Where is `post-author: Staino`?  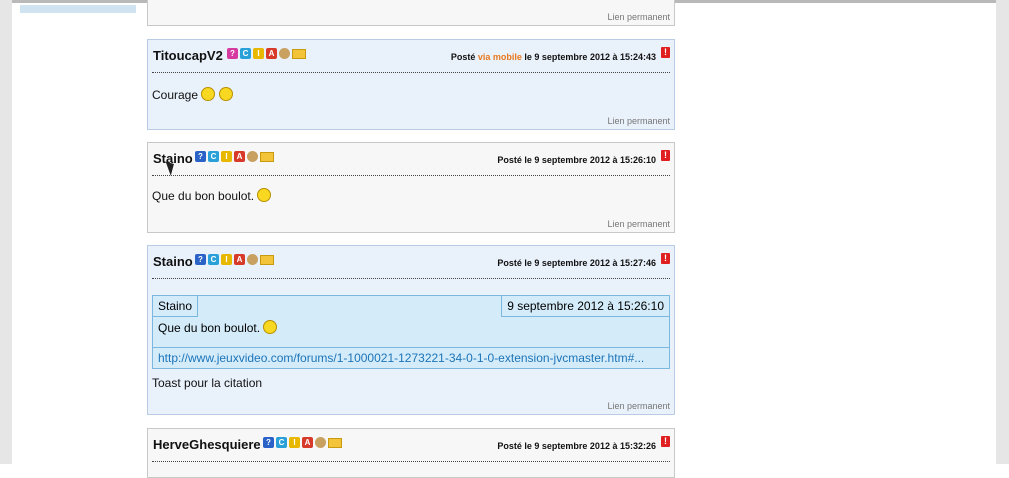
post-author: Staino is located at coordinates (173, 261).